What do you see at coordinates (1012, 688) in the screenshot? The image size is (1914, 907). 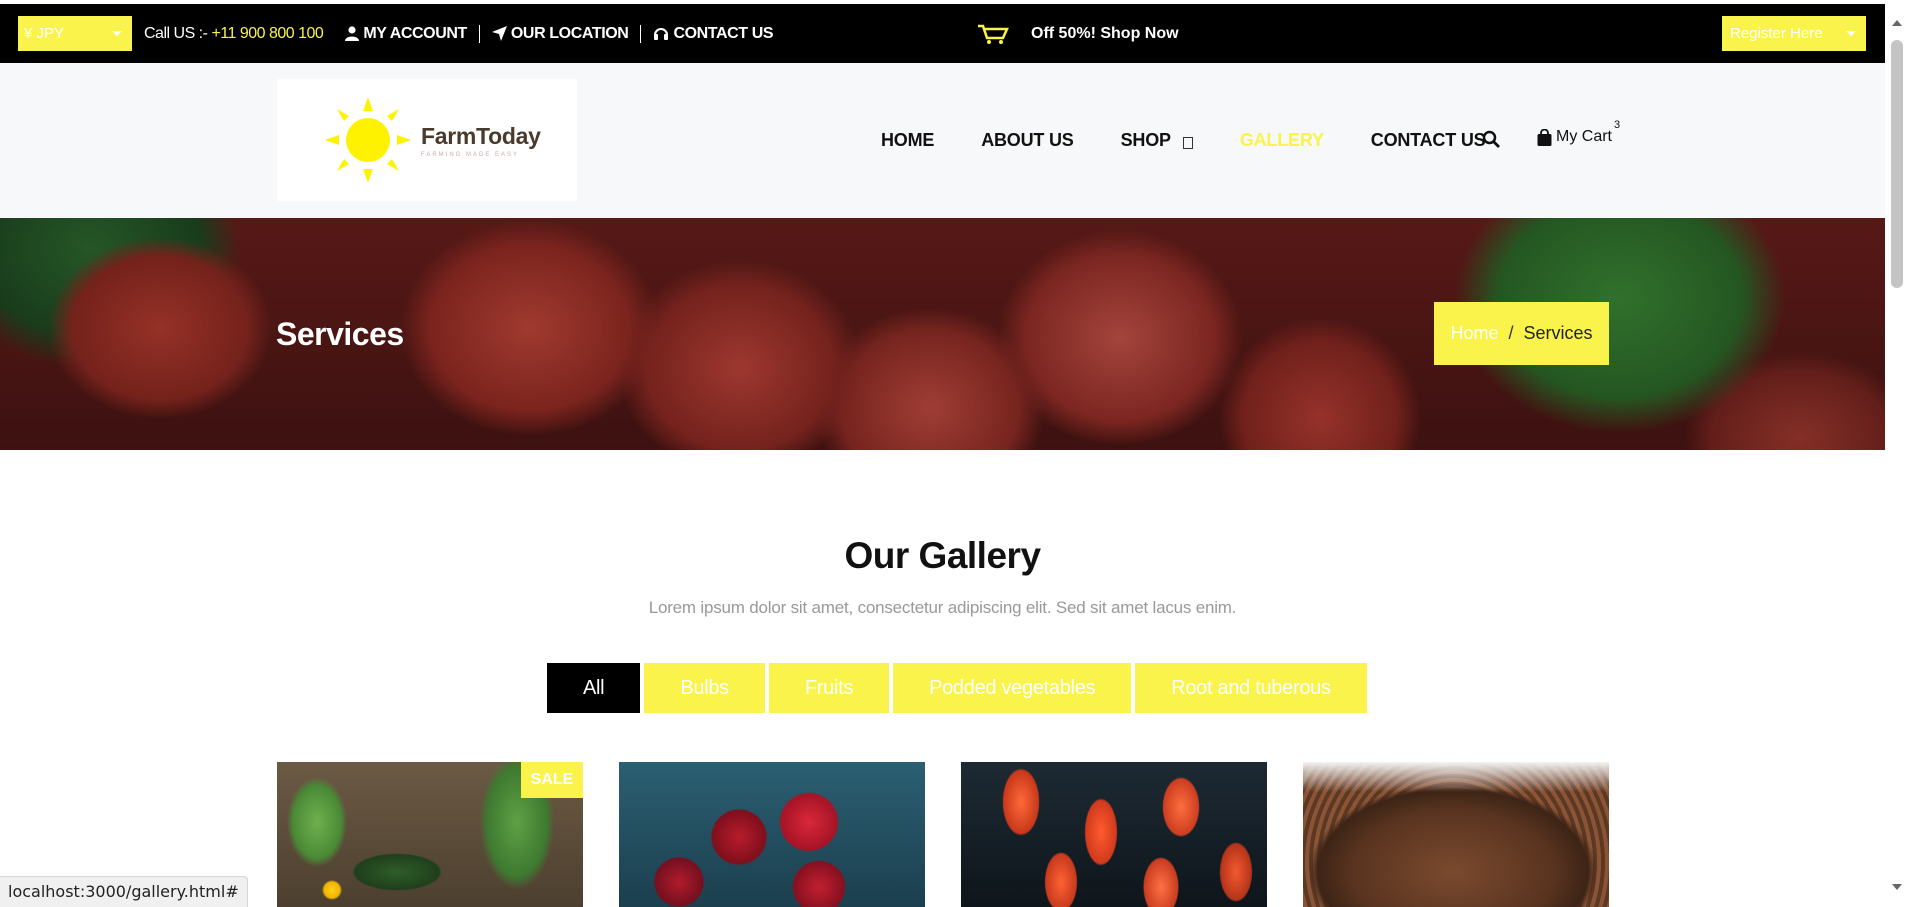 I see `filter-podded-vegetables: Podded vegetables` at bounding box center [1012, 688].